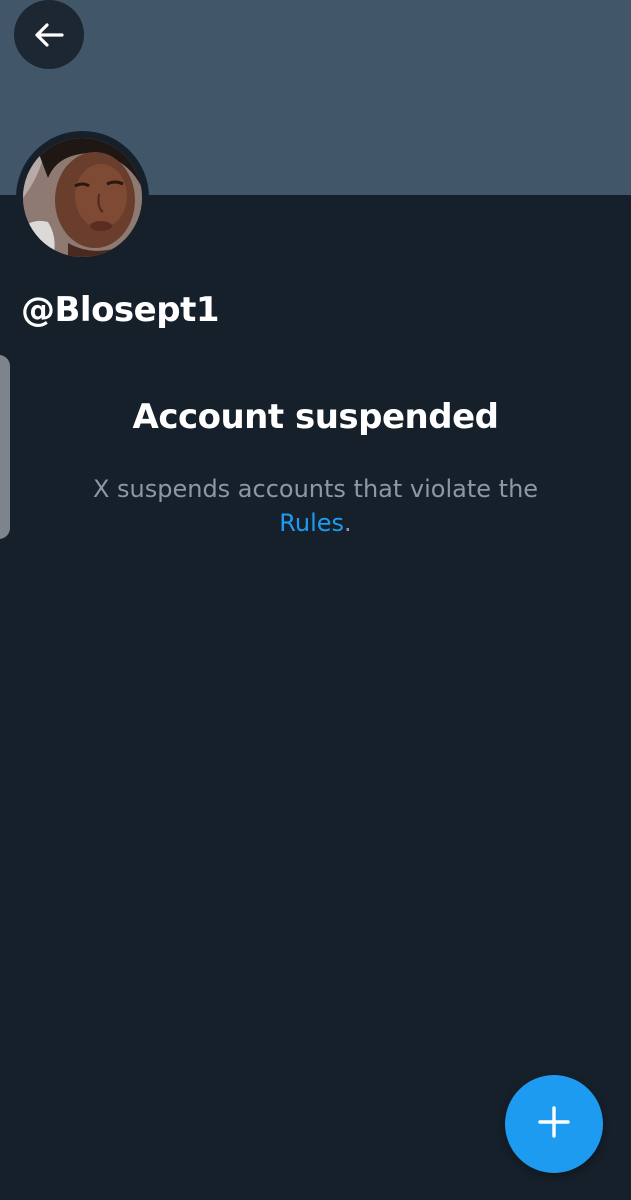 The width and height of the screenshot is (631, 1200). What do you see at coordinates (348, 523) in the screenshot?
I see `suspension-message-suffix: .` at bounding box center [348, 523].